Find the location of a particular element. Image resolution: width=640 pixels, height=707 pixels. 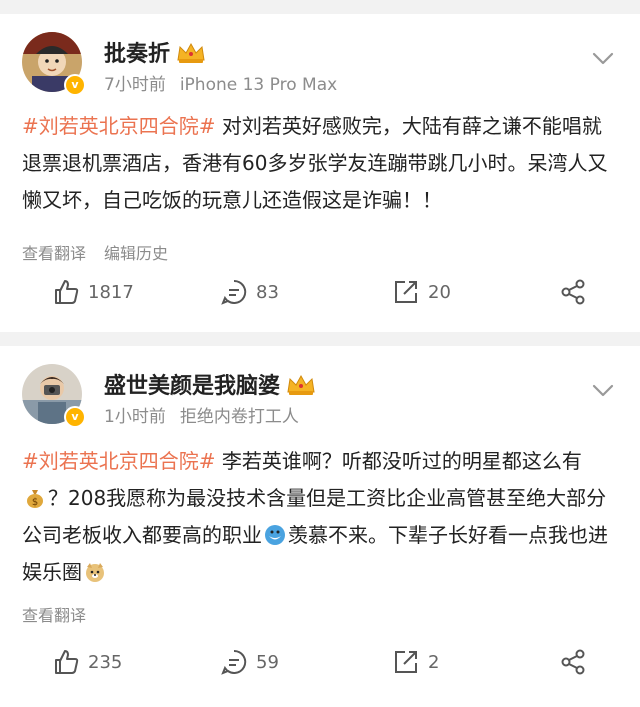

post-header: v 盛世美颜是我脑婆 1小时前 拒绝内卷打工人 is located at coordinates (320, 396).